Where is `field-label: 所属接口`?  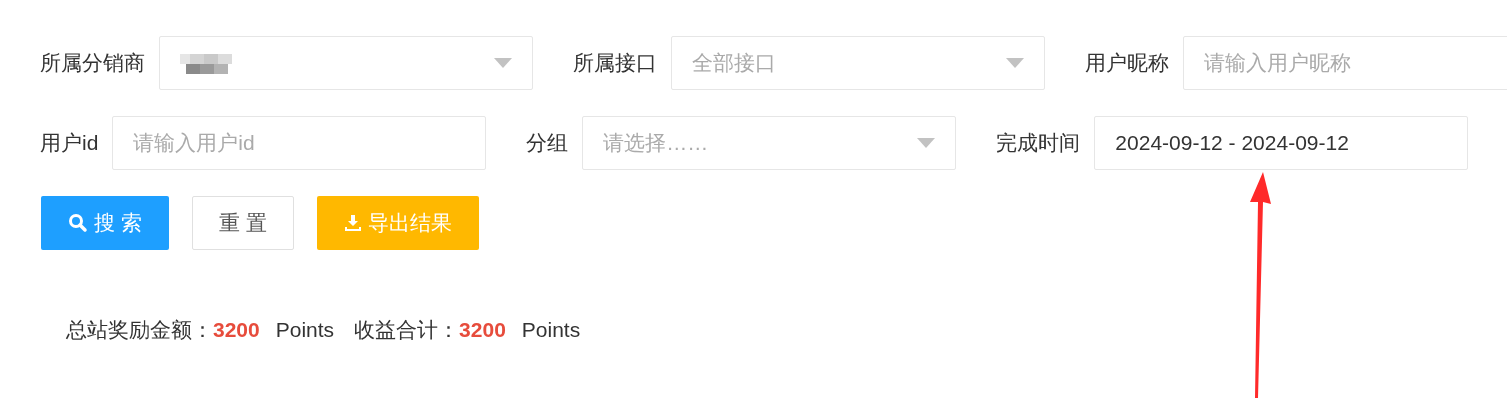
field-label: 所属接口 is located at coordinates (615, 63).